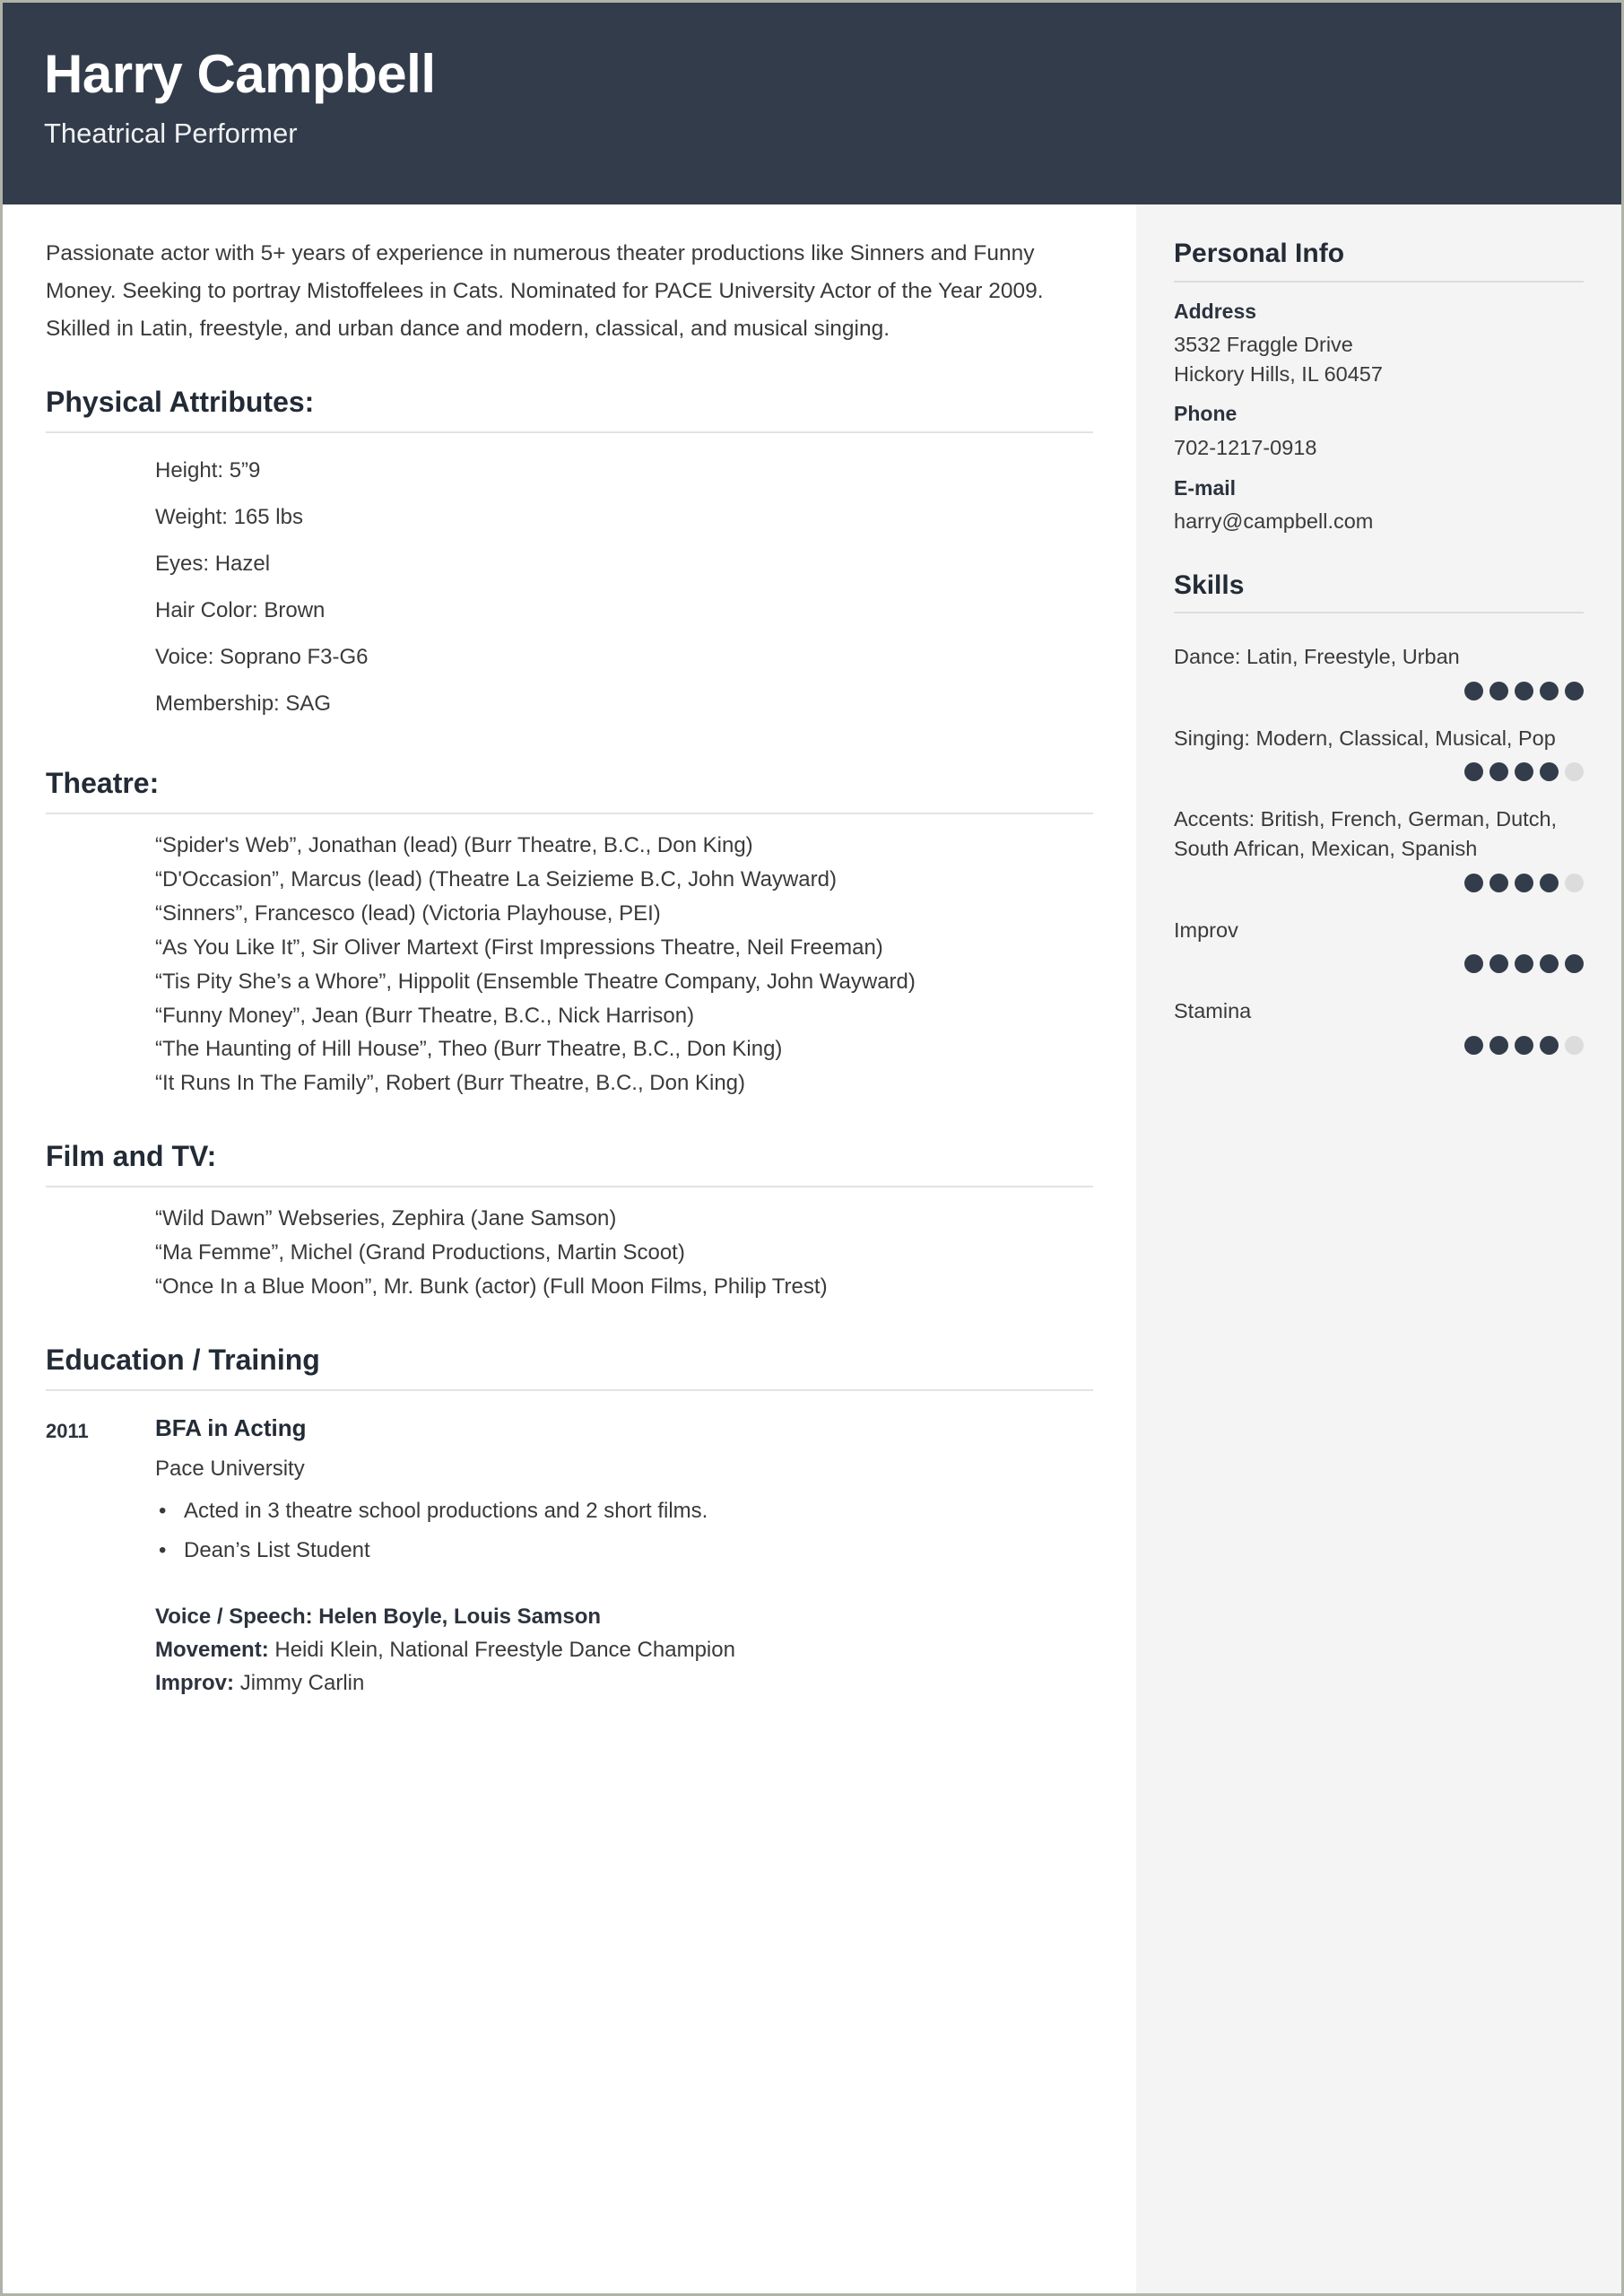 This screenshot has width=1624, height=2296. I want to click on training-line: Improv: Jimmy Carlin, so click(624, 1683).